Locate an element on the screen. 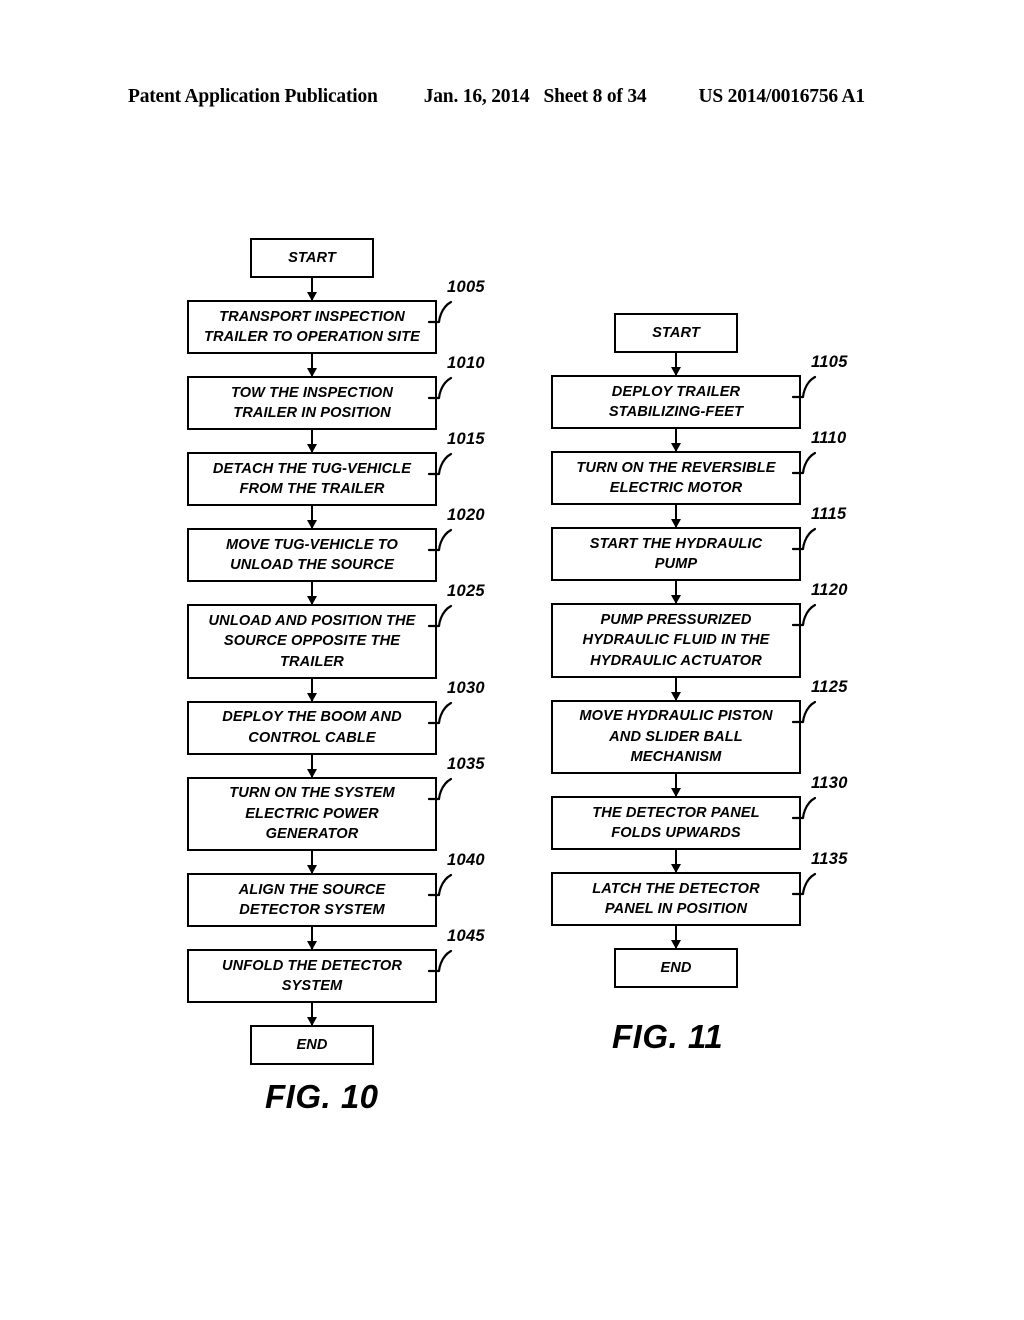 This screenshot has height=1320, width=1024. node-label: THE DETECTOR PANEL FOLDS UPWARDS is located at coordinates (676, 823).